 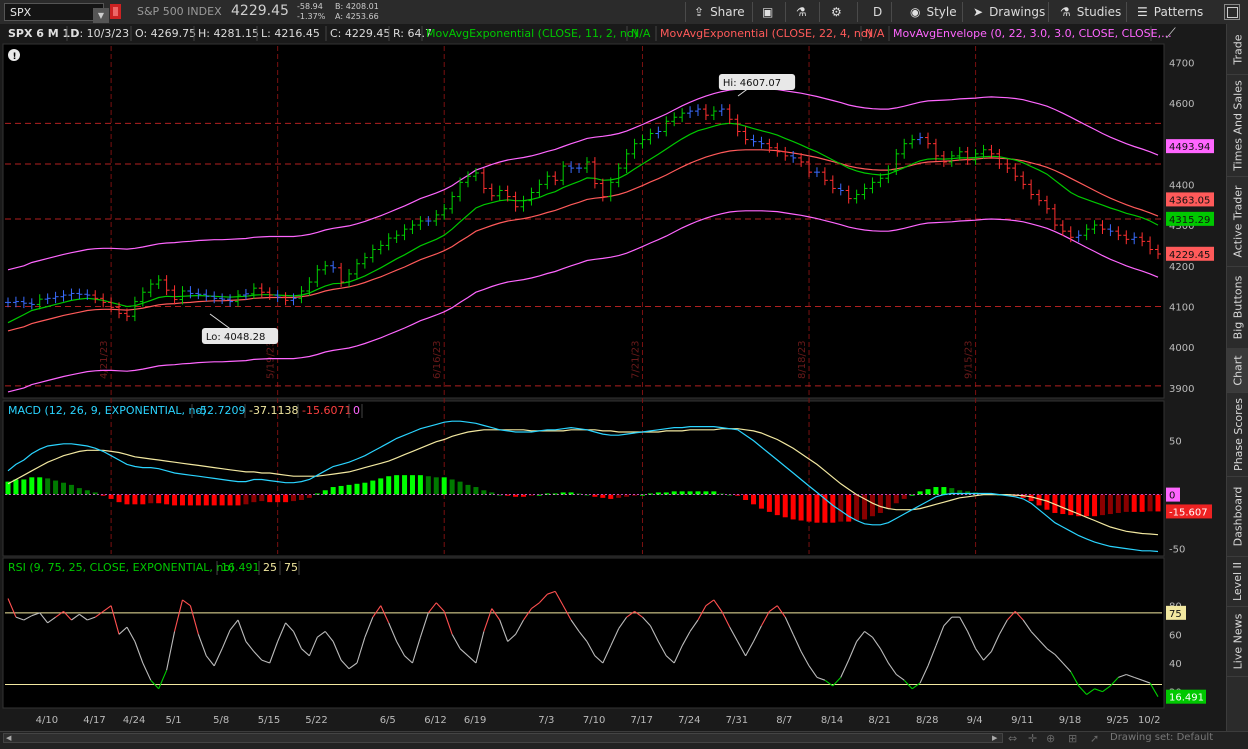 I want to click on symbol-input: SPX ▼, so click(x=56, y=13).